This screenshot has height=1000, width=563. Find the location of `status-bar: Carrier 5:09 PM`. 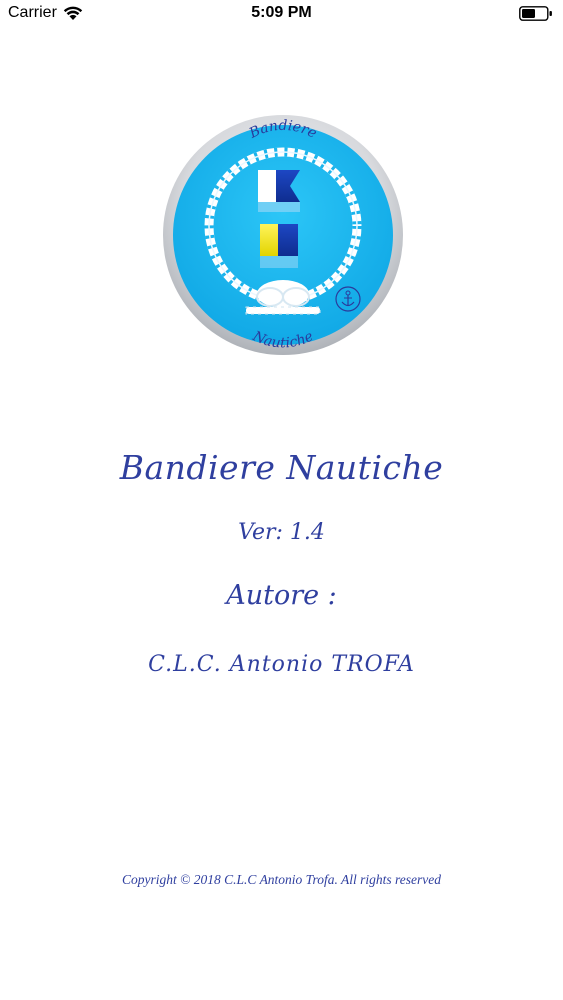

status-bar: Carrier 5:09 PM is located at coordinates (281, 15).